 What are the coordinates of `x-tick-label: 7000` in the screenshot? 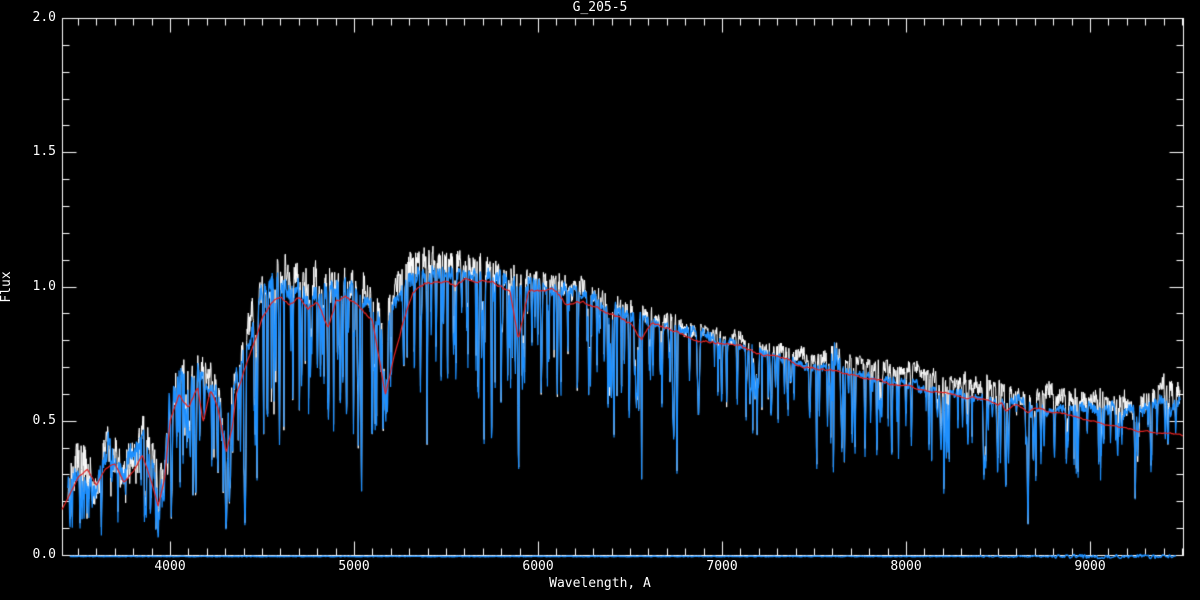 It's located at (722, 566).